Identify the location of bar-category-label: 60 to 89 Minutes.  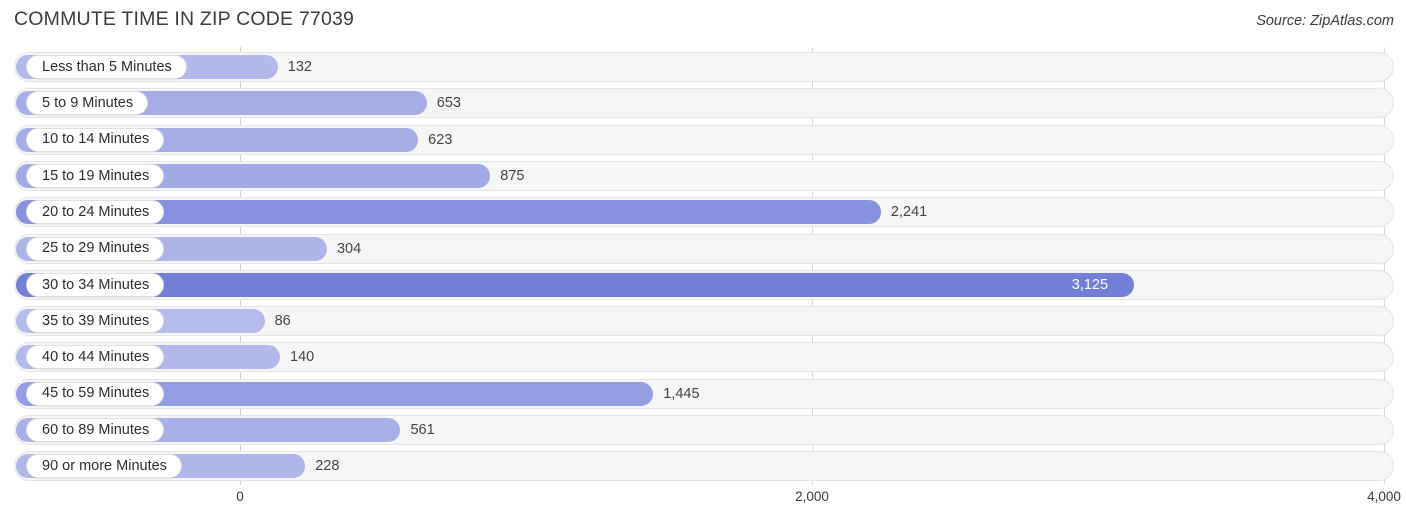
(95, 430).